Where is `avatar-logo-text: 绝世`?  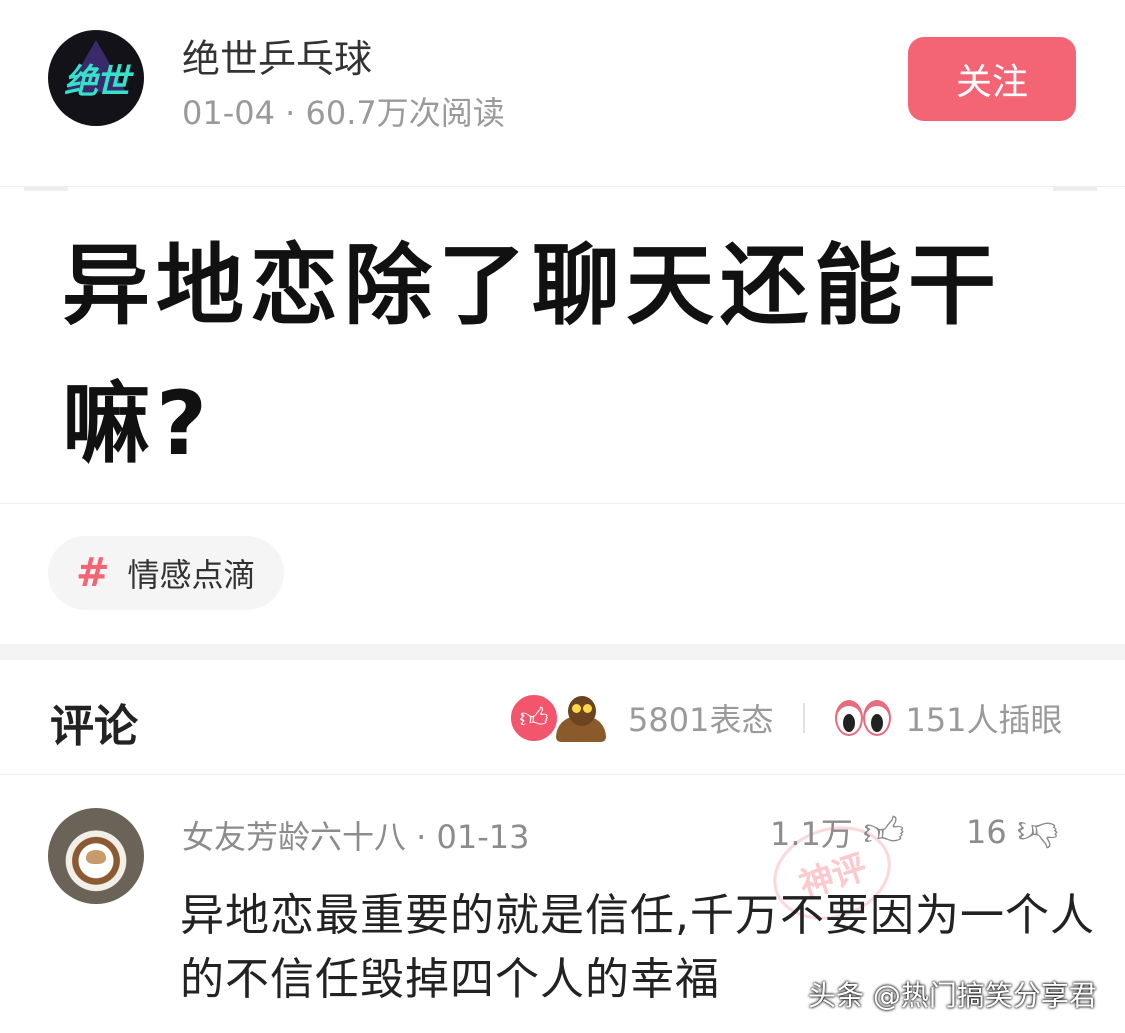
avatar-logo-text: 绝世 is located at coordinates (97, 81).